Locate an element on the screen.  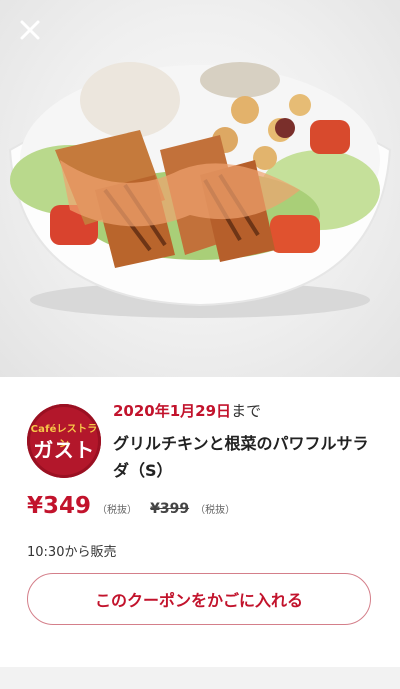
original-price-tax: （税抜） is located at coordinates (215, 510).